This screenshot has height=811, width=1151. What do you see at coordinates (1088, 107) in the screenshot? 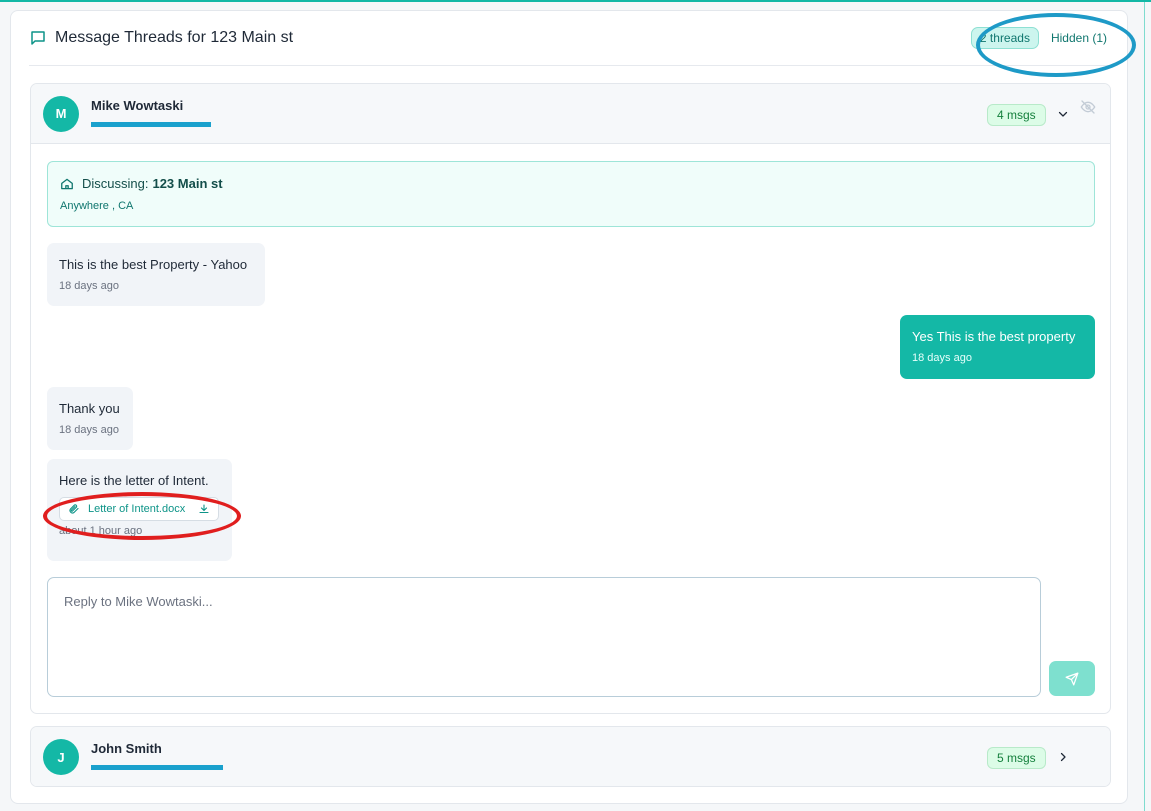
I see `eye-off-icon` at bounding box center [1088, 107].